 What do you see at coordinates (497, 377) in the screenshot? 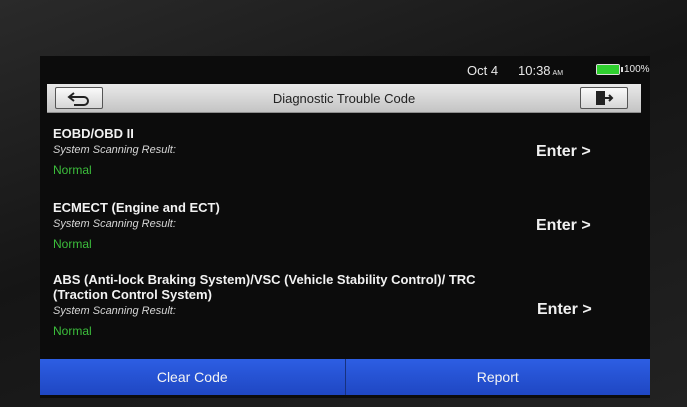
I see `report-button: Report` at bounding box center [497, 377].